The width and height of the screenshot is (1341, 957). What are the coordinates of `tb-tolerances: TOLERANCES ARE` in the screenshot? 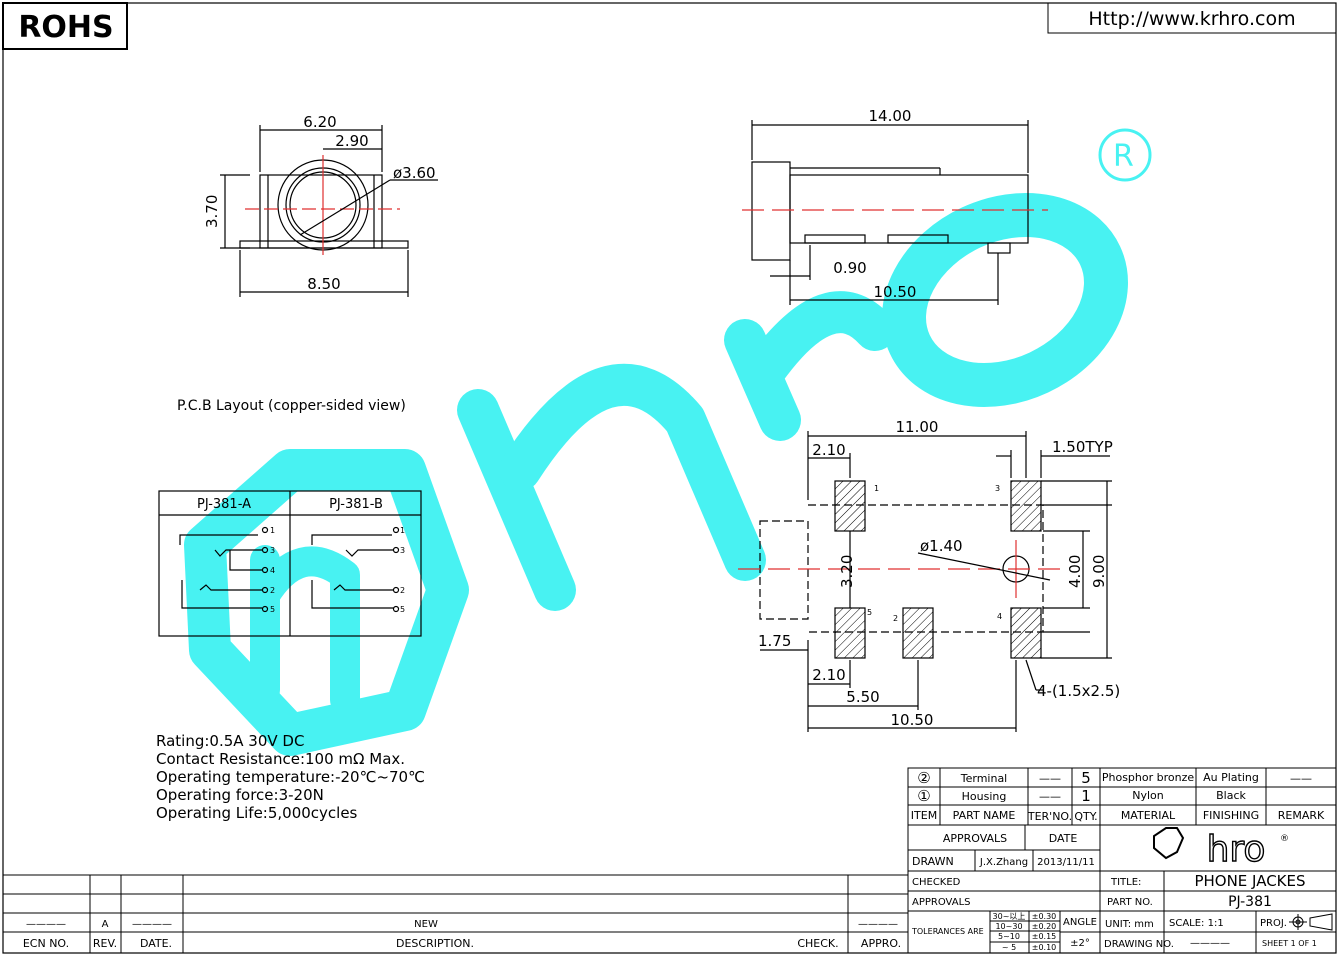 It's located at (947, 931).